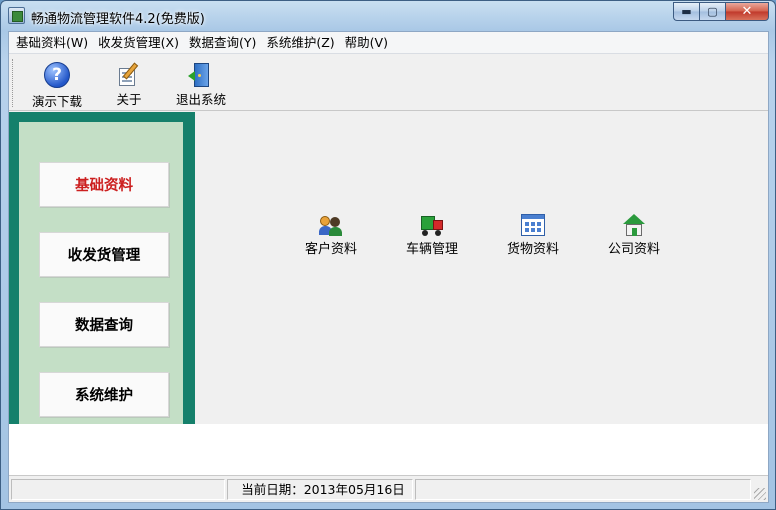  I want to click on window-controls: ▬ ▢ ✕, so click(721, 11).